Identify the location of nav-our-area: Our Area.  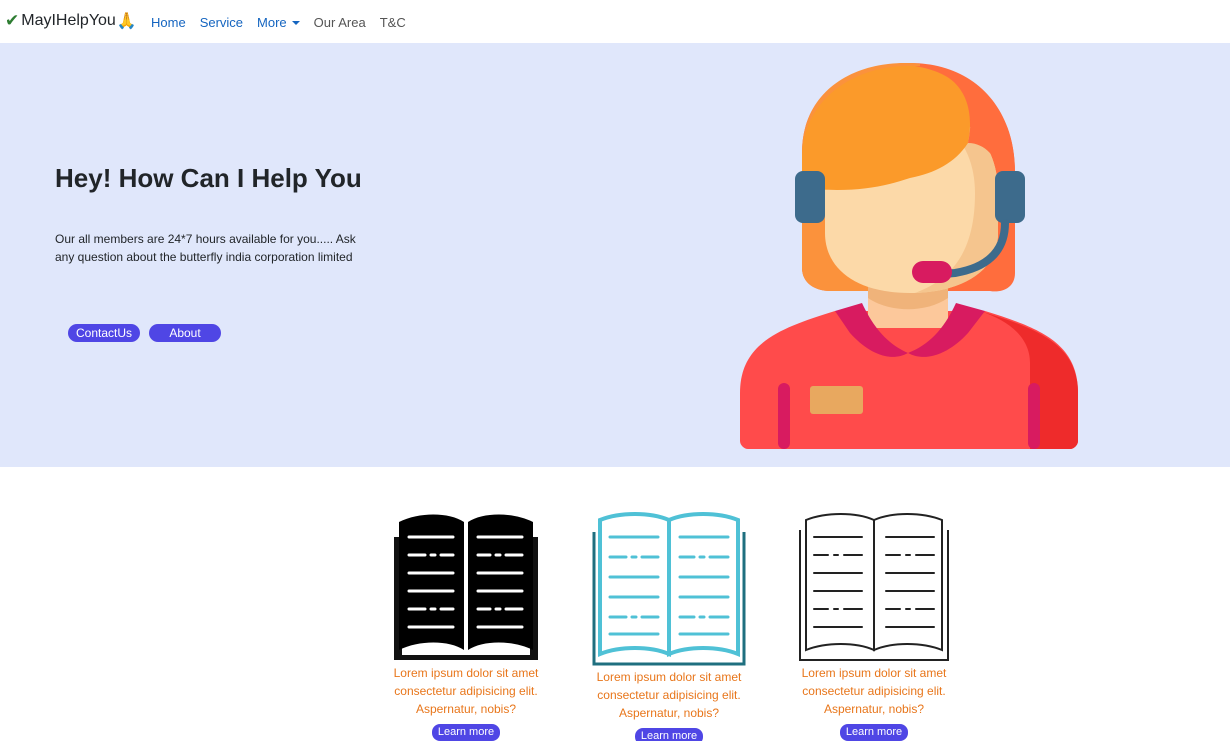
(340, 22).